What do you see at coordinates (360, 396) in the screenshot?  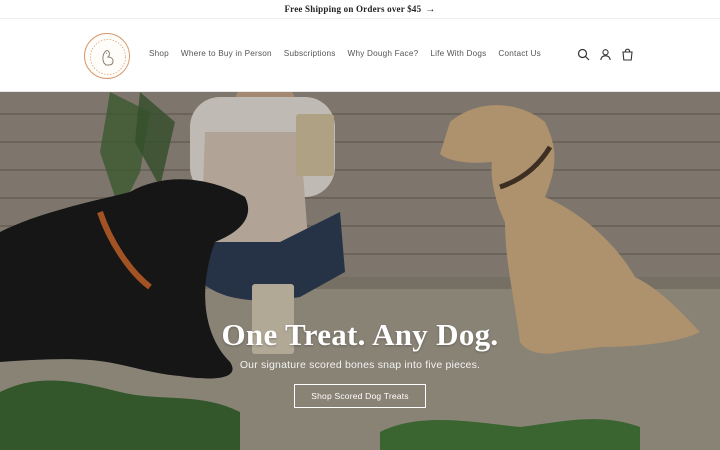 I see `shop-scored-treats-button: Shop Scored Dog Treats` at bounding box center [360, 396].